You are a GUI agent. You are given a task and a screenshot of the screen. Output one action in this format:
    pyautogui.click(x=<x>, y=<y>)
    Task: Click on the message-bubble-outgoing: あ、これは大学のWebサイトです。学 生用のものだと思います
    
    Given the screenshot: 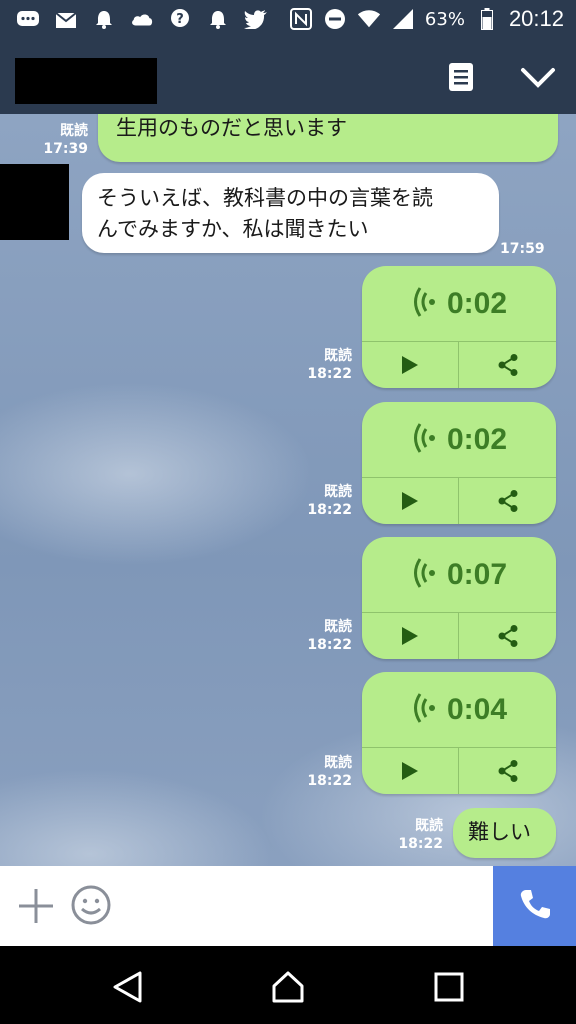 What is the action you would take?
    pyautogui.click(x=328, y=138)
    